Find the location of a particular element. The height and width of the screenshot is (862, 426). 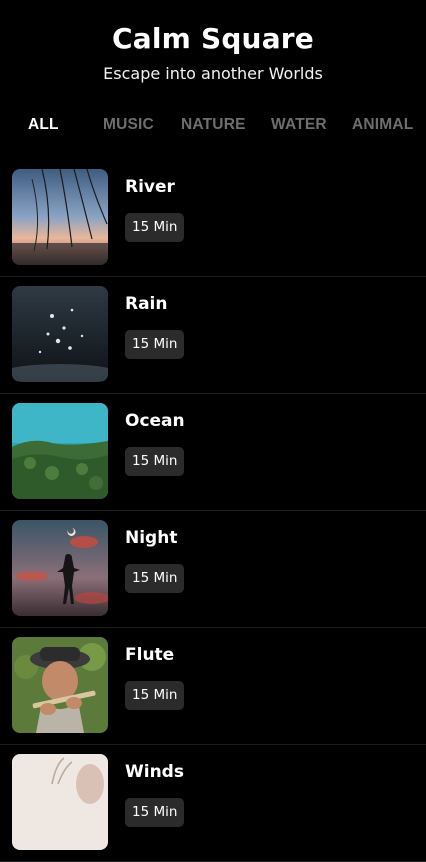

tab-animal: ANIMAL is located at coordinates (382, 125).